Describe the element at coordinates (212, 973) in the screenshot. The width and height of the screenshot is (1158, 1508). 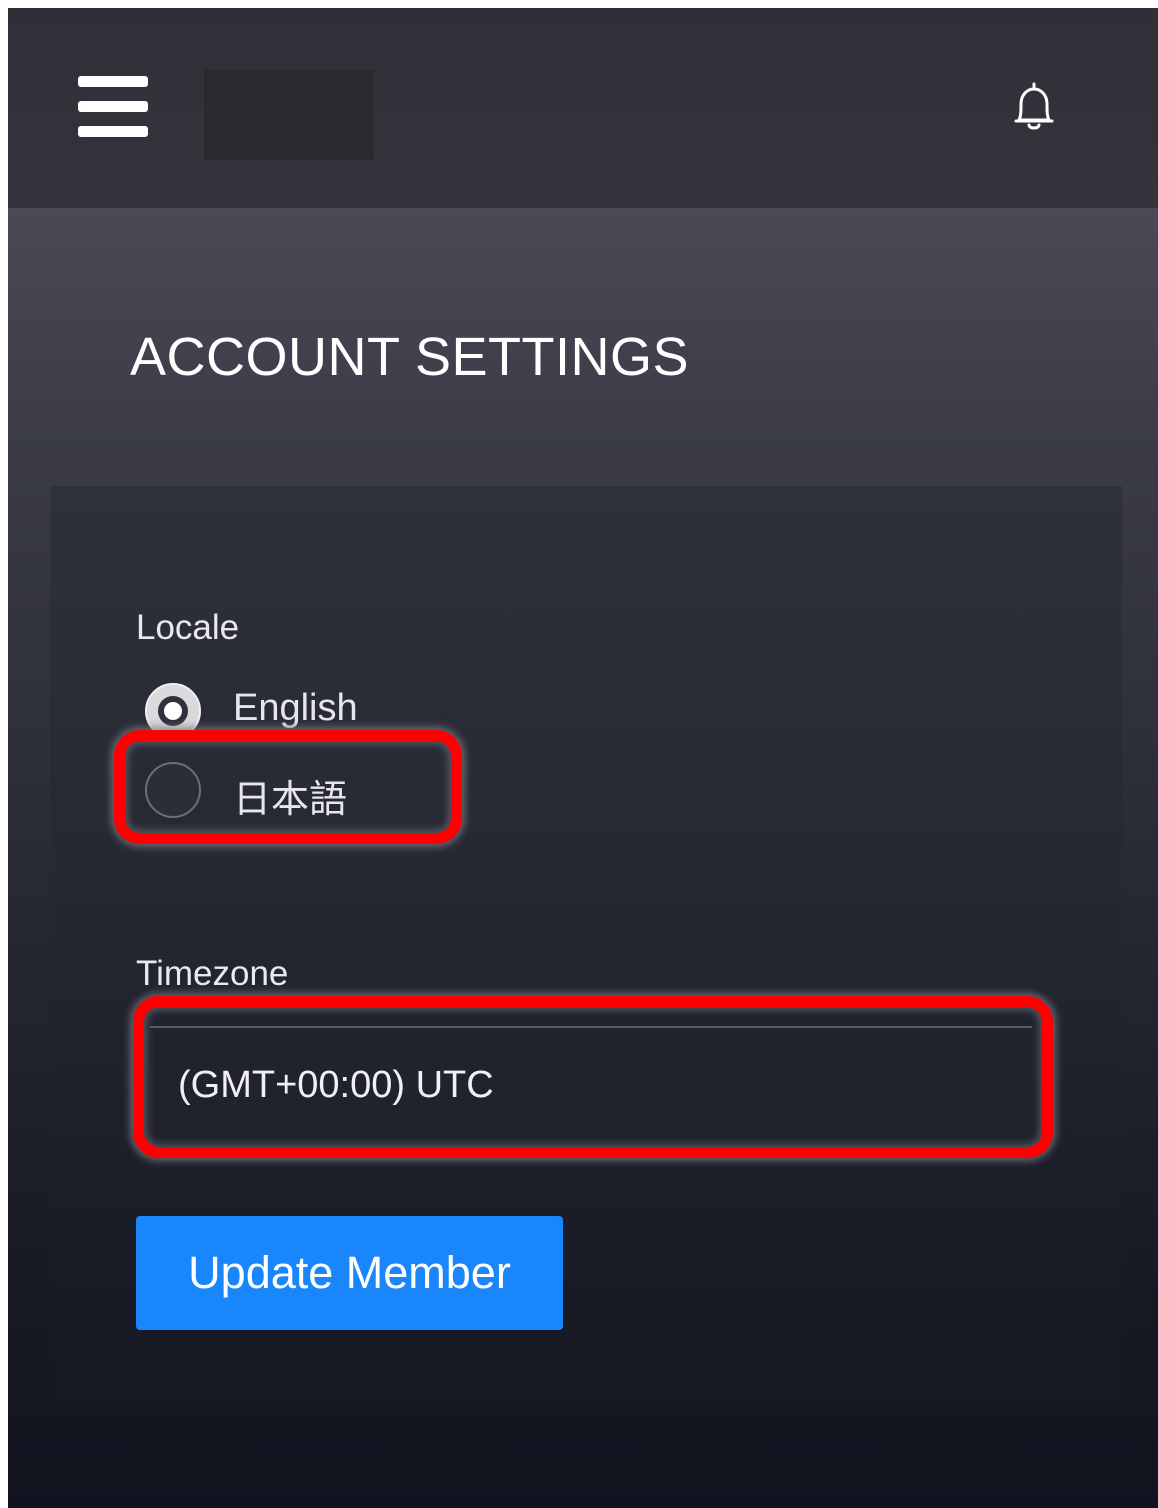
I see `timezone-label: Timezone` at that location.